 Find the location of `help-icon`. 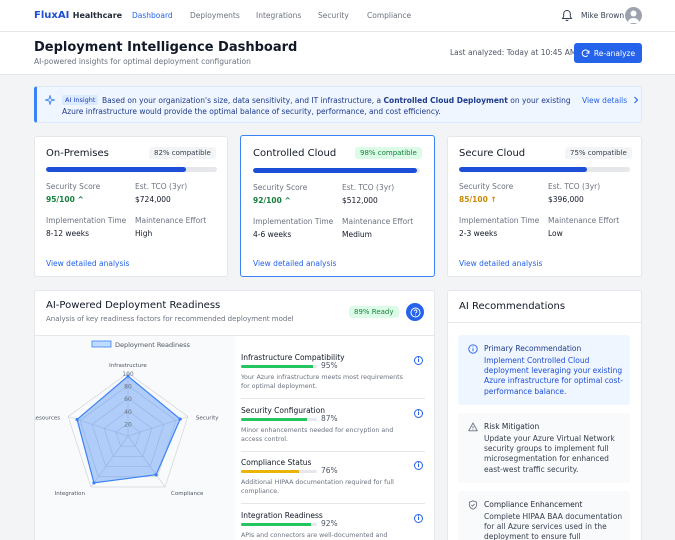

help-icon is located at coordinates (415, 312).